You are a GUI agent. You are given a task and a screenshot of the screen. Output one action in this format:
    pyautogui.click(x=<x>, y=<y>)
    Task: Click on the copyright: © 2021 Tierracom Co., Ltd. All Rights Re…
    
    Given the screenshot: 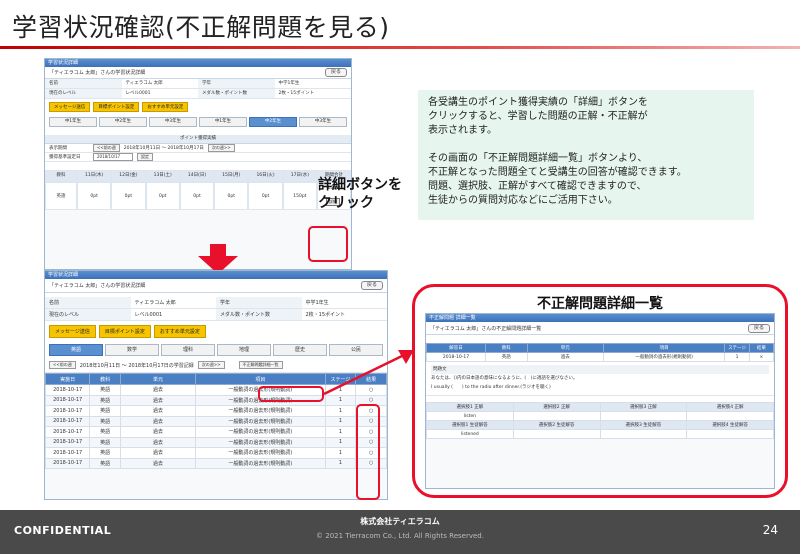 What is the action you would take?
    pyautogui.click(x=400, y=536)
    